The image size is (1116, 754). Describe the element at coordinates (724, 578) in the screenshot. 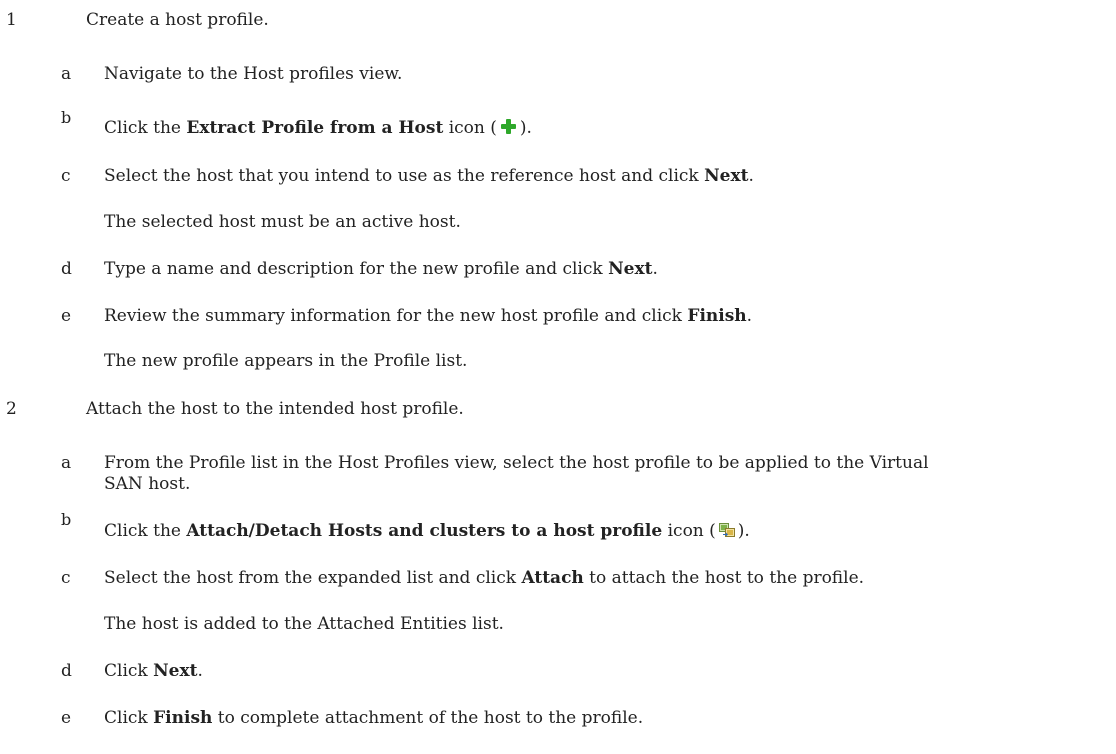

I see `substep-text-part: to attach the host to the profile.` at that location.